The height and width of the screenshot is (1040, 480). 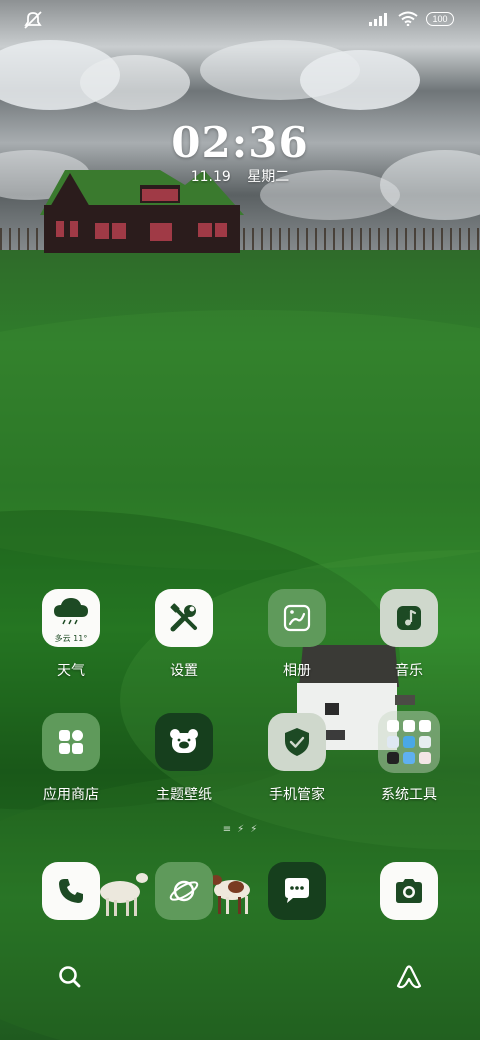 I want to click on app-store-icon, so click(x=71, y=742).